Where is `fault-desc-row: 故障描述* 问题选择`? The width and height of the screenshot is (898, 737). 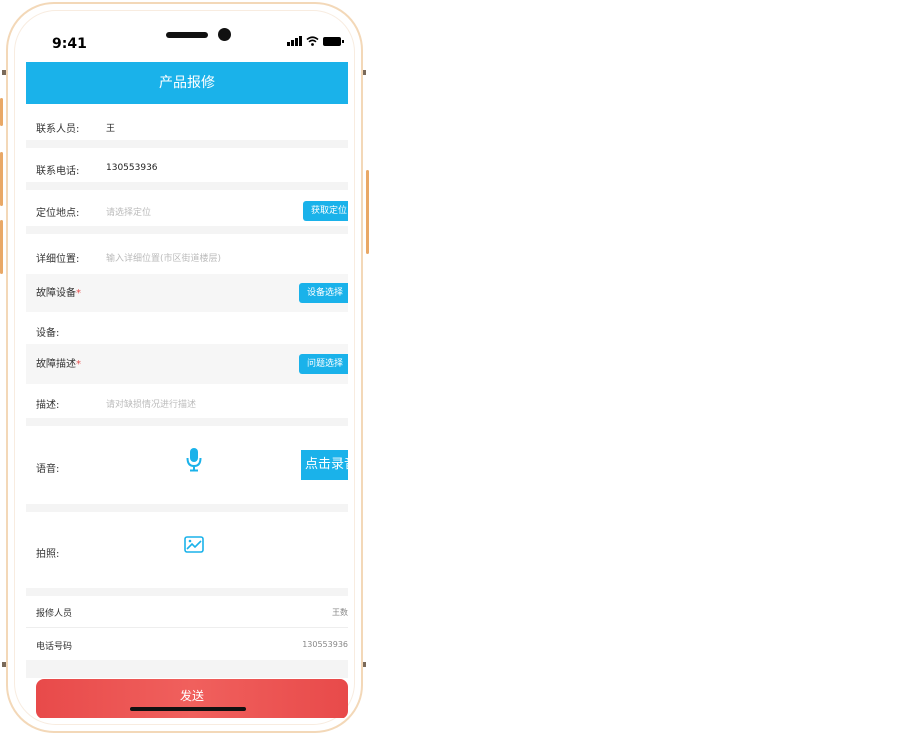 fault-desc-row: 故障描述* 问题选择 is located at coordinates (187, 364).